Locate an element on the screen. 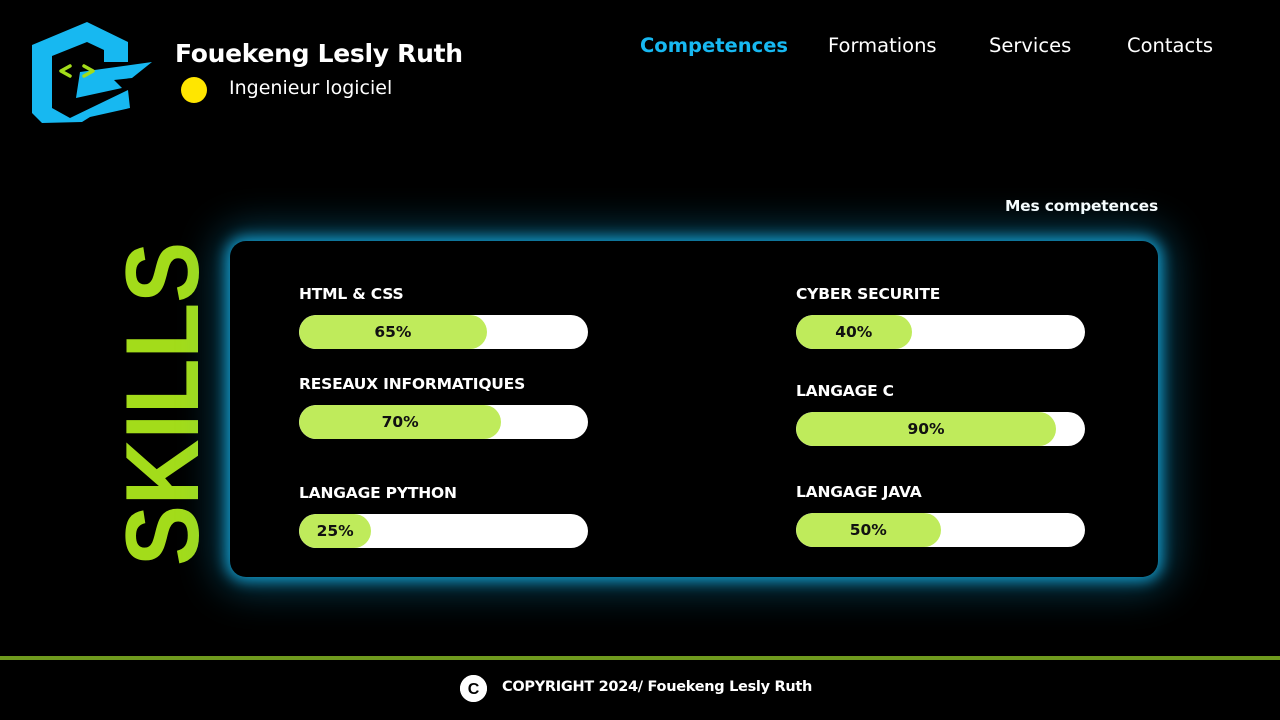  skill-langage-python: LANGAGE PYTHON 25% is located at coordinates (443, 515).